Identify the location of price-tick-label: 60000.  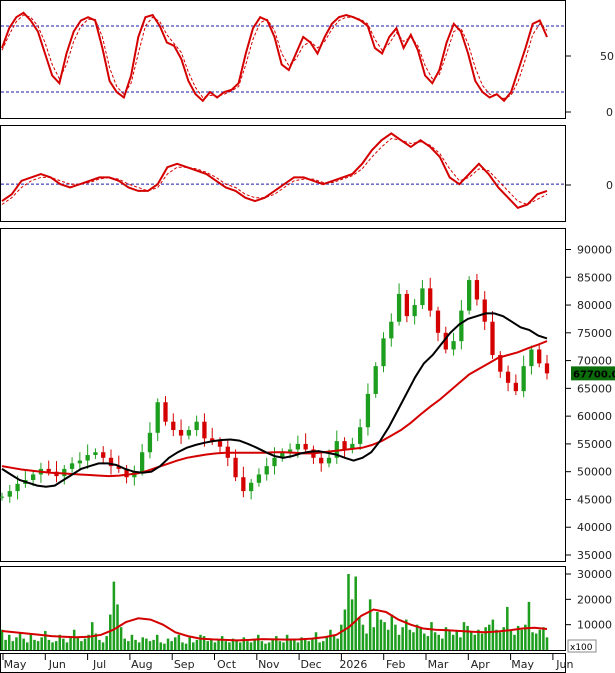
(594, 416).